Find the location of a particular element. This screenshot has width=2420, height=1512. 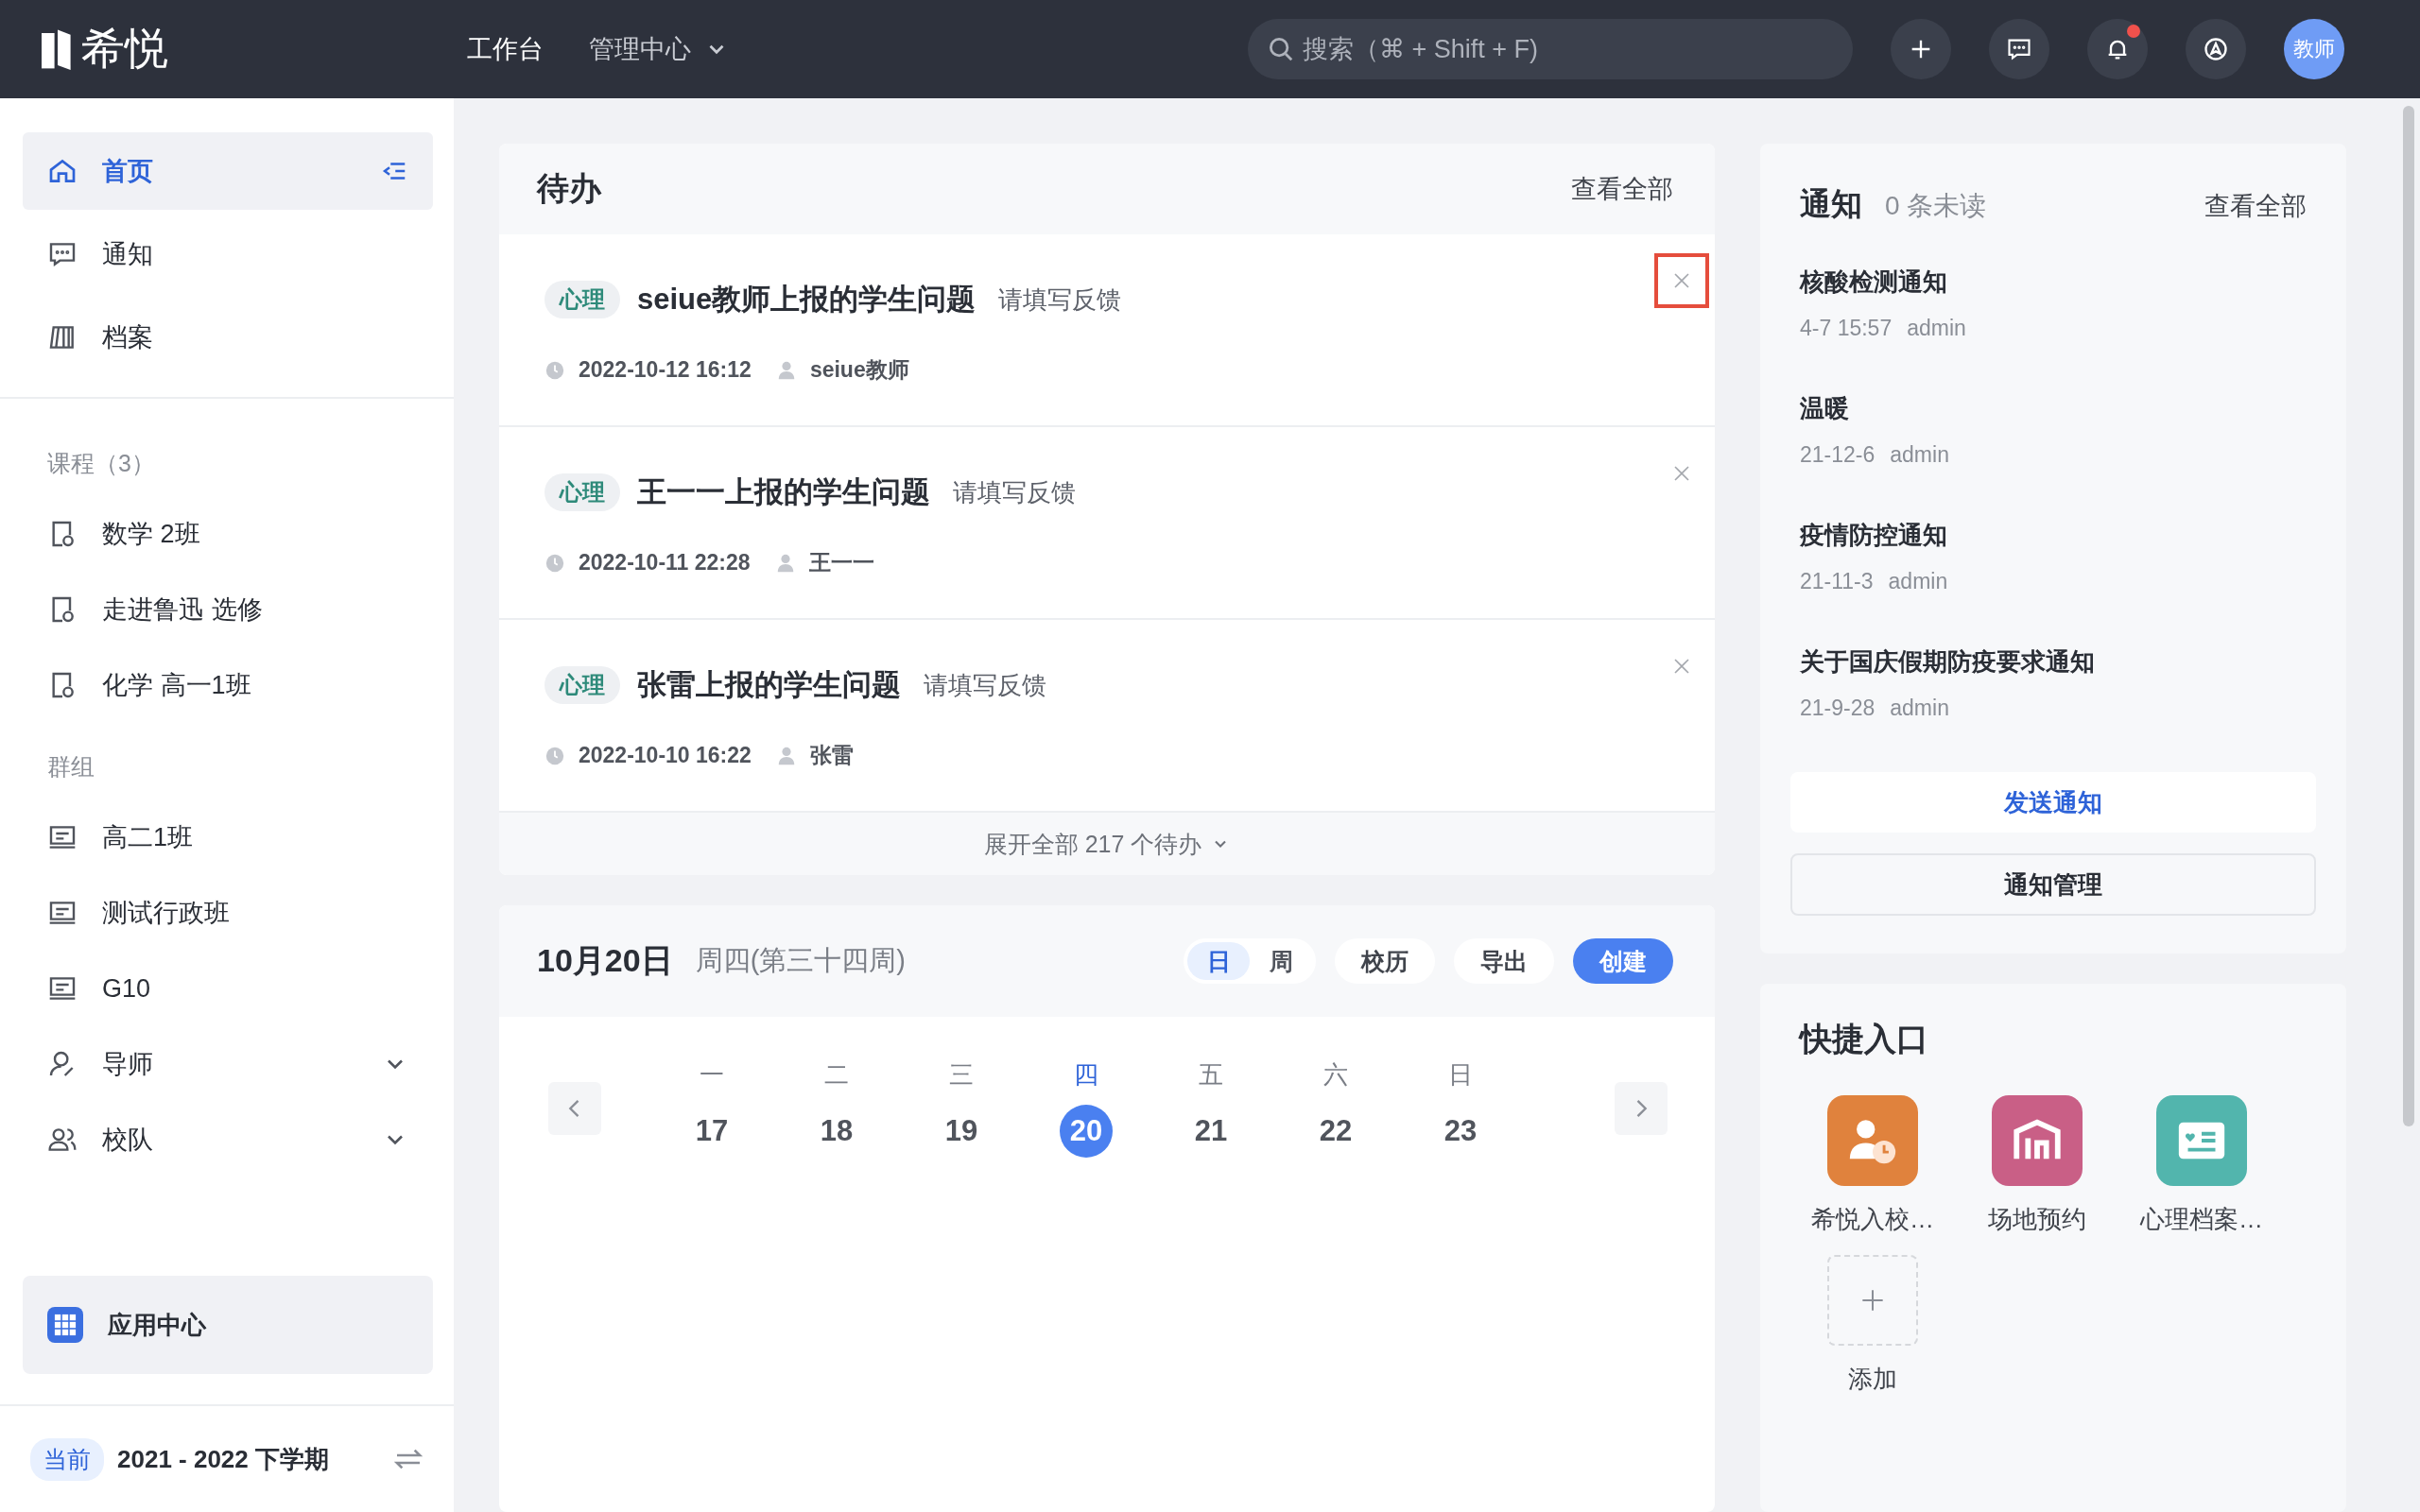

calendar-button: 创建 is located at coordinates (1623, 961).